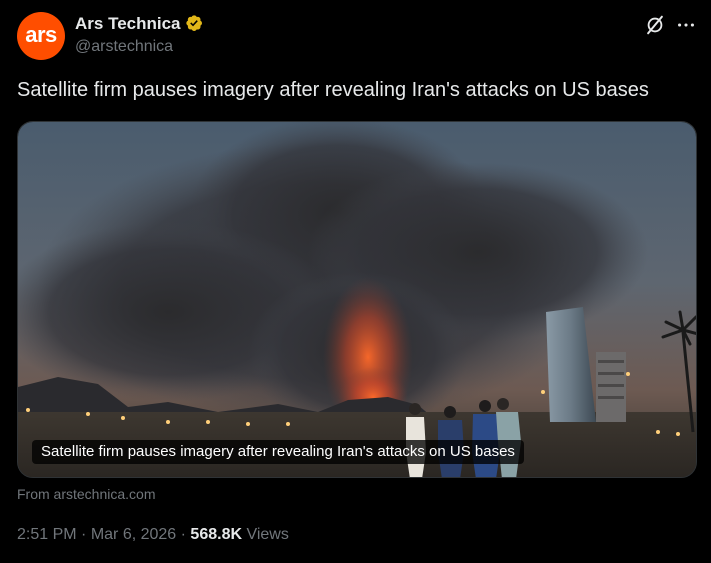 The height and width of the screenshot is (563, 711). I want to click on card-source: From arstechnica.com, so click(86, 494).